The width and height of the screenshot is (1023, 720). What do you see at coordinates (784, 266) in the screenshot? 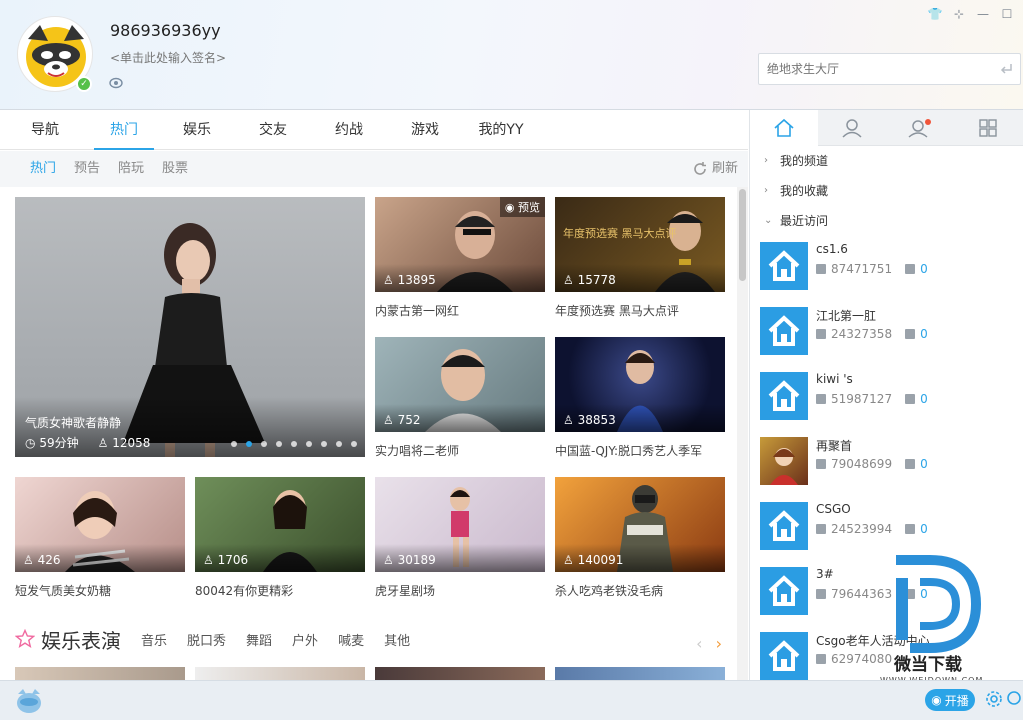
I see `channel-thumbnail` at bounding box center [784, 266].